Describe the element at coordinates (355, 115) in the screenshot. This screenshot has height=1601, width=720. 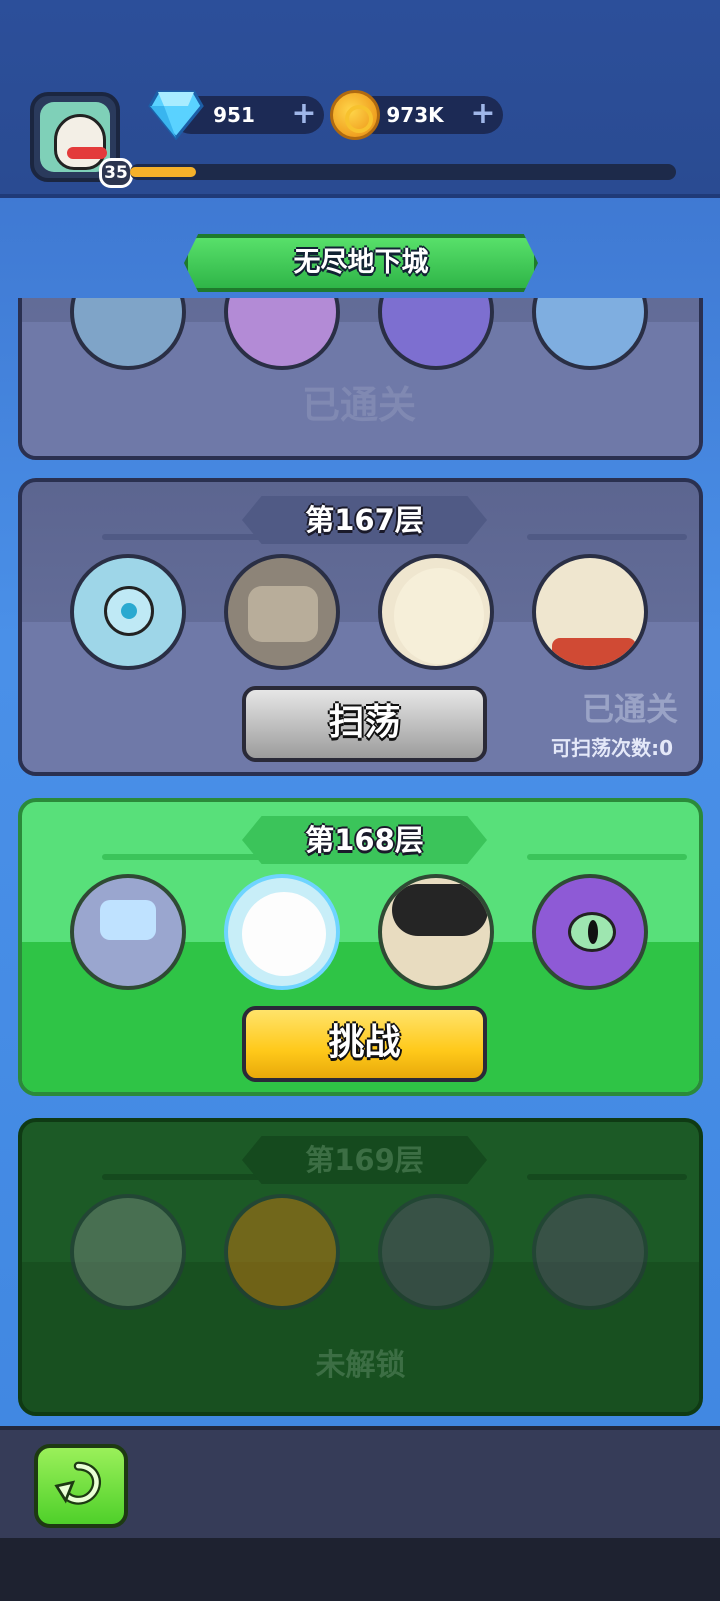
I see `gold-coin-icon` at that location.